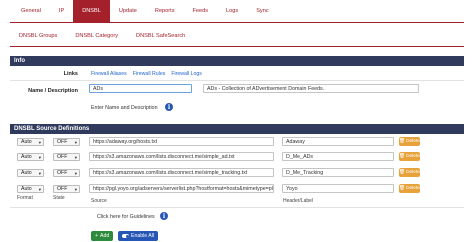 This screenshot has width=474, height=242. I want to click on sub-tab-divider, so click(237, 46).